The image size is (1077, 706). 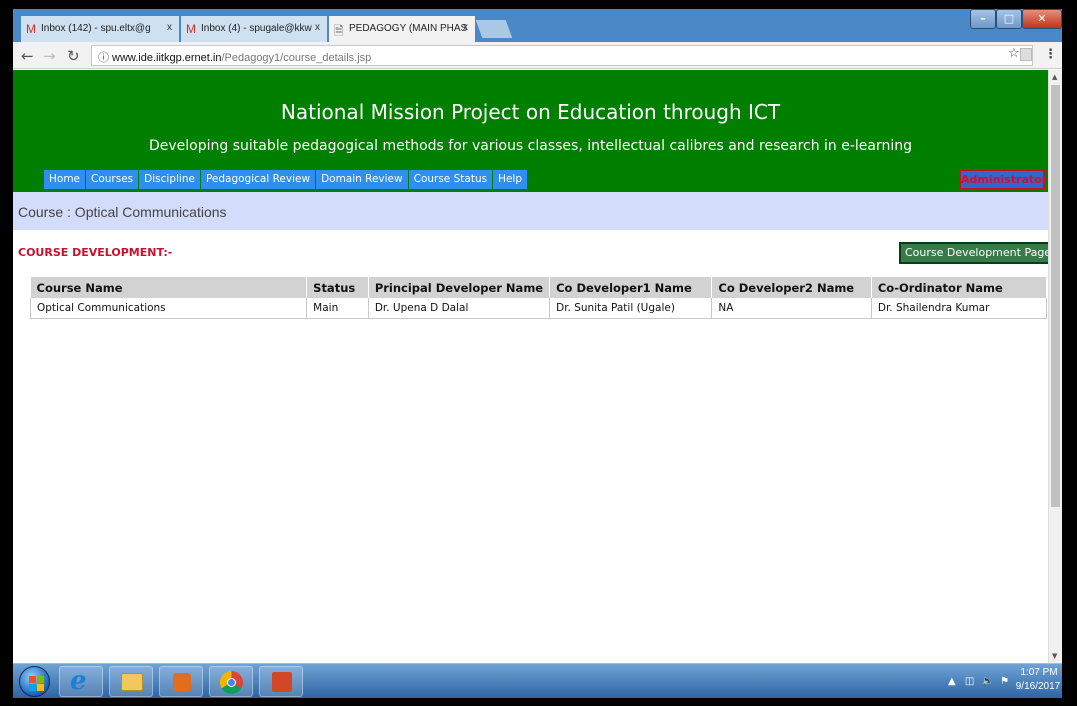 I want to click on column-header: Course Name, so click(x=169, y=287).